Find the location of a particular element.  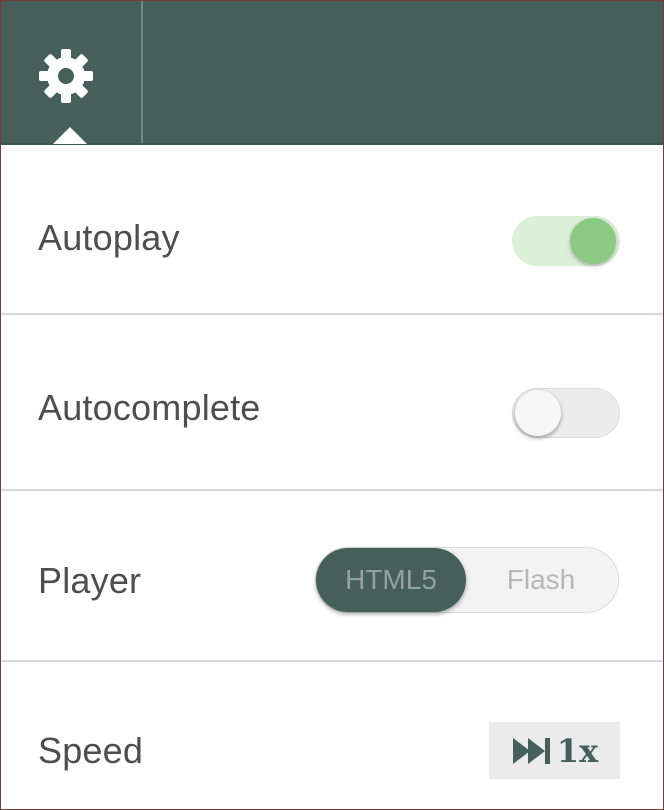

active-tab-caret is located at coordinates (70, 135).